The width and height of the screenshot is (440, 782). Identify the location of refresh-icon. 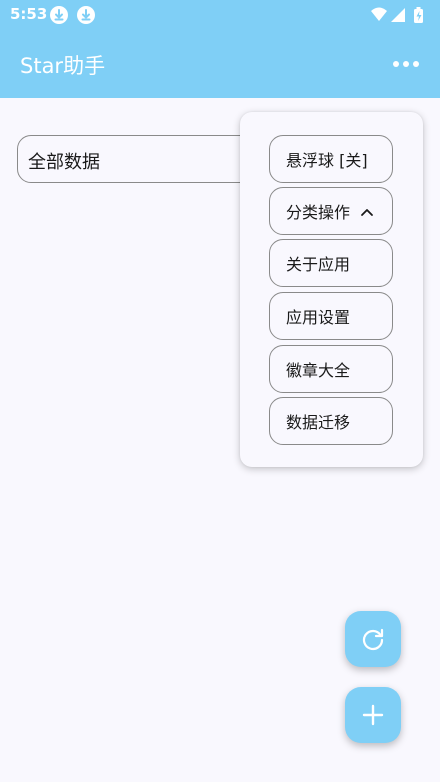
(373, 639).